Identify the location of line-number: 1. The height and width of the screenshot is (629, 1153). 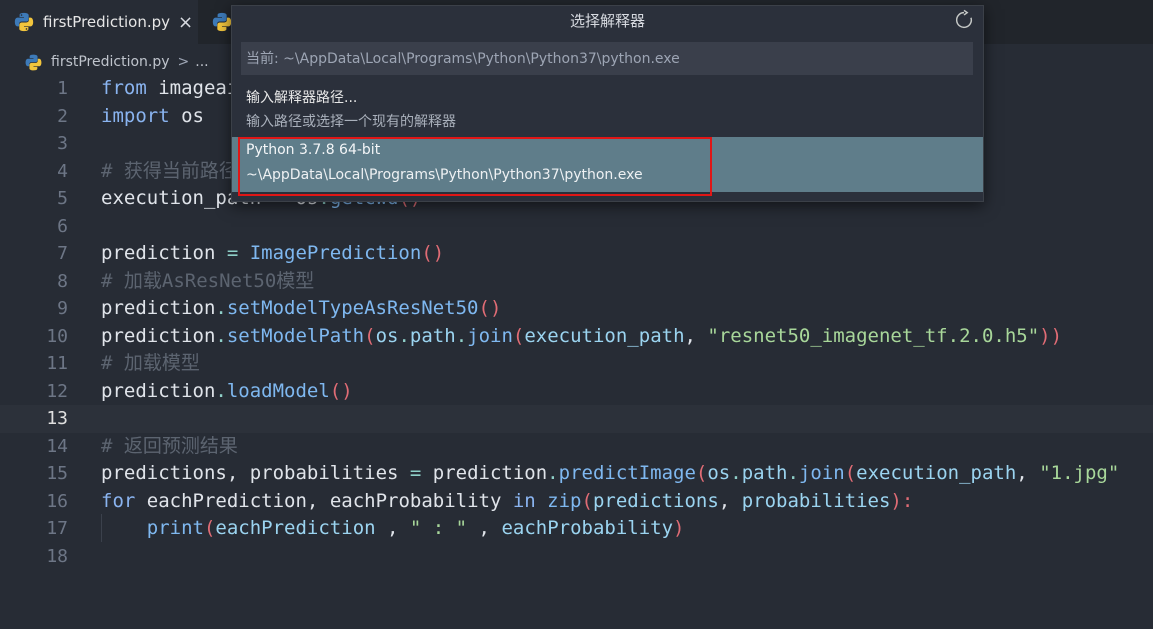
(62, 88).